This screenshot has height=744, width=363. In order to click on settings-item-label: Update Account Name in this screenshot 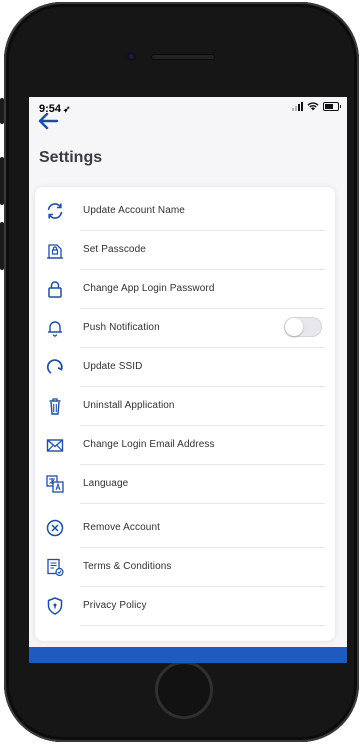, I will do `click(134, 210)`.